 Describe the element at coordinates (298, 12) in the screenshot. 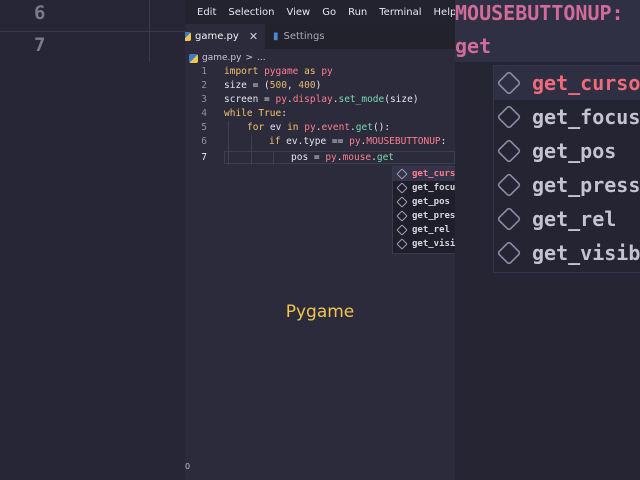

I see `menu-view: View` at that location.